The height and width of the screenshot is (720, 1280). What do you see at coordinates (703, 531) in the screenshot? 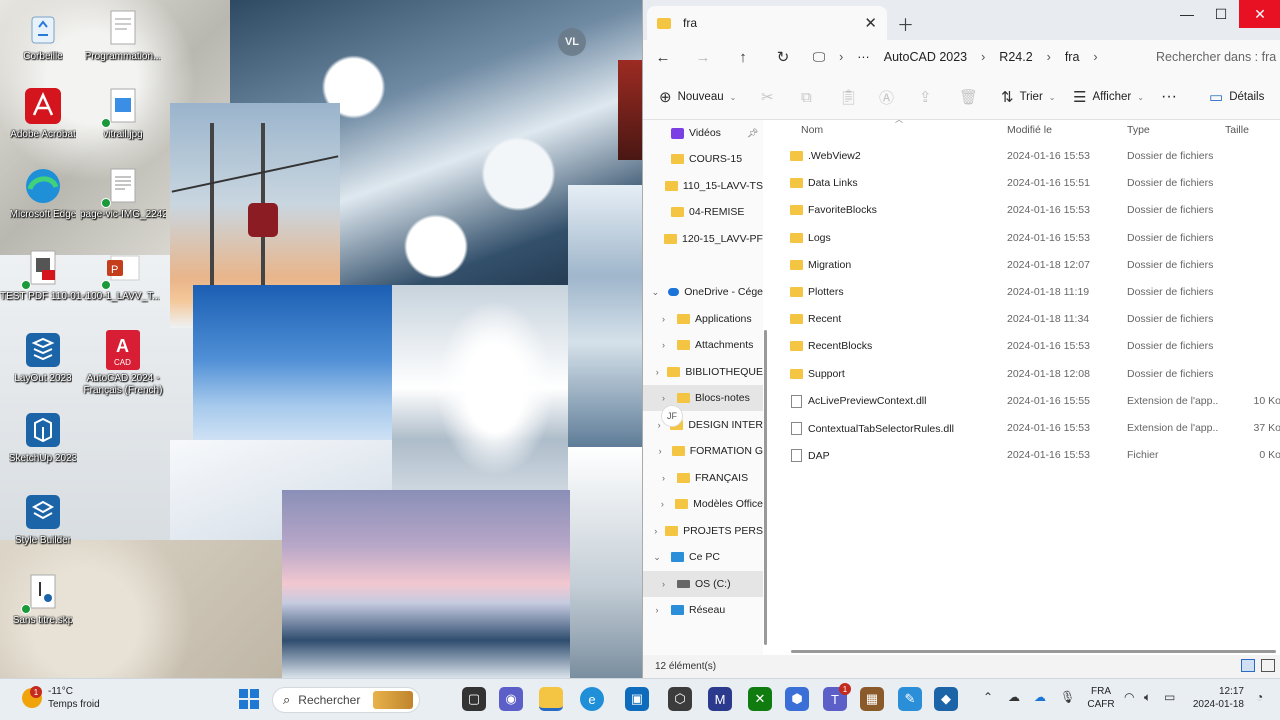
I see `nav-item-projets-pers: › PROJETS PERS` at bounding box center [703, 531].